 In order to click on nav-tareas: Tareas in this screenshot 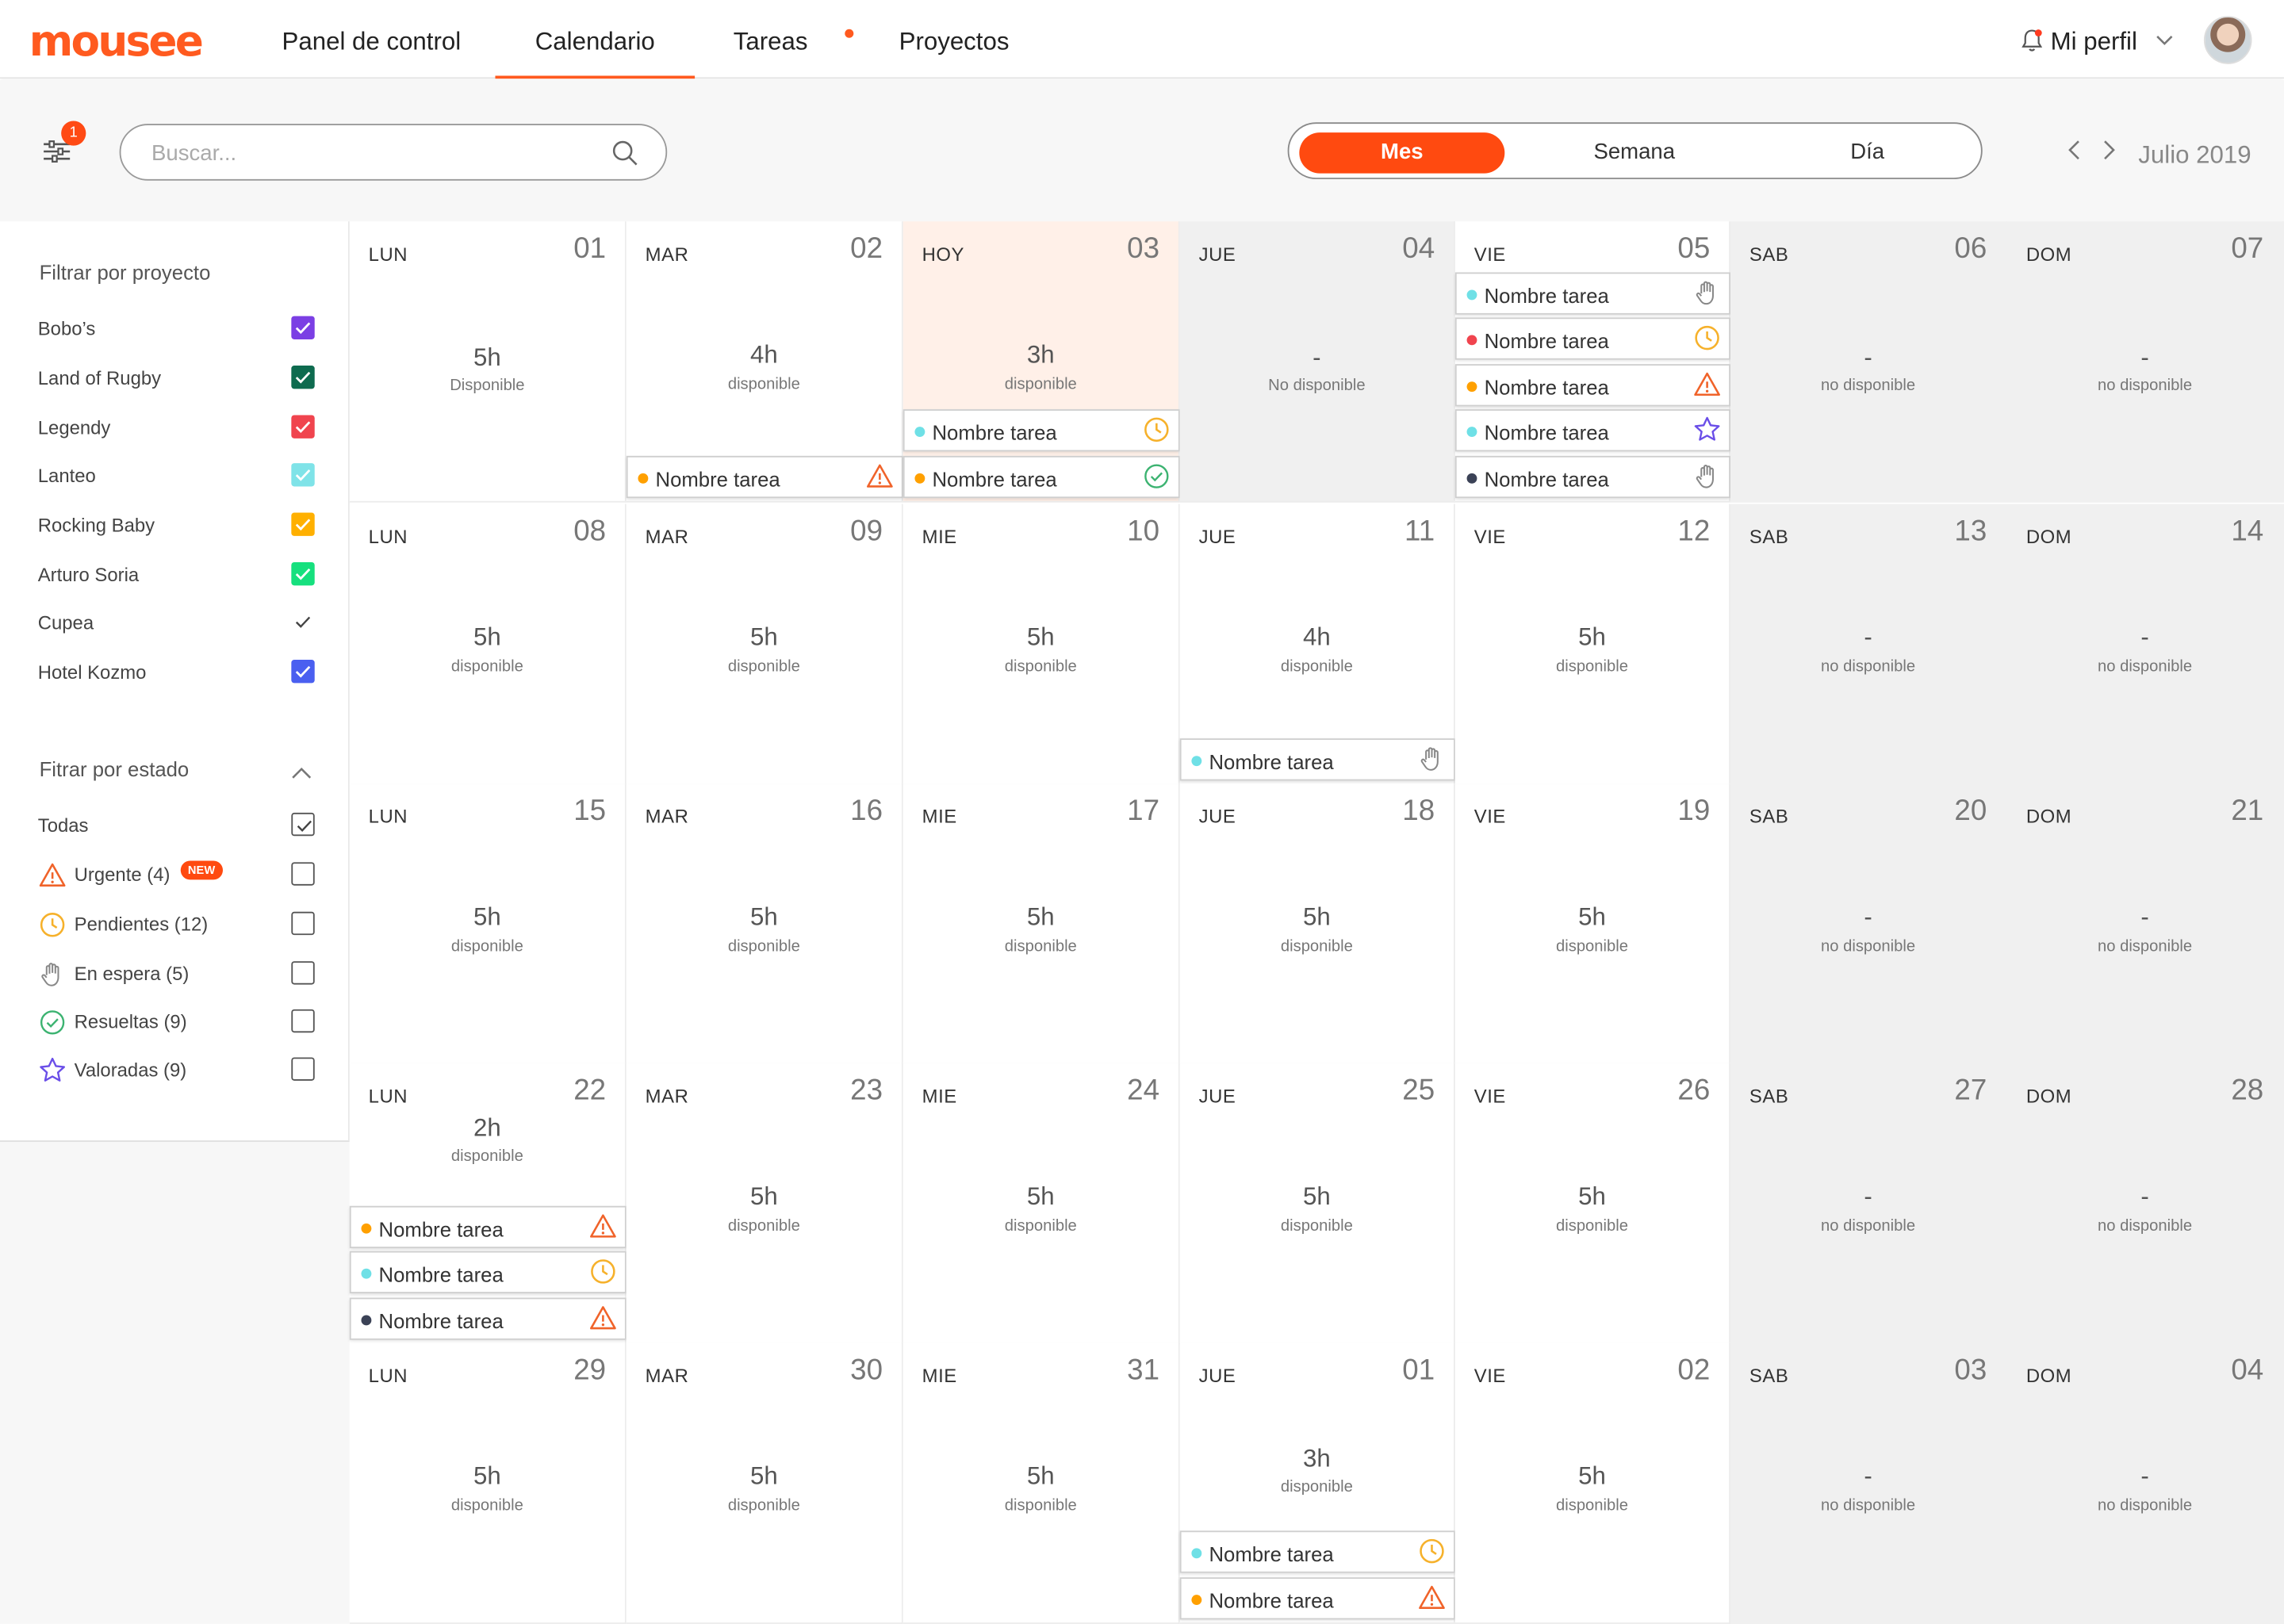, I will do `click(770, 39)`.